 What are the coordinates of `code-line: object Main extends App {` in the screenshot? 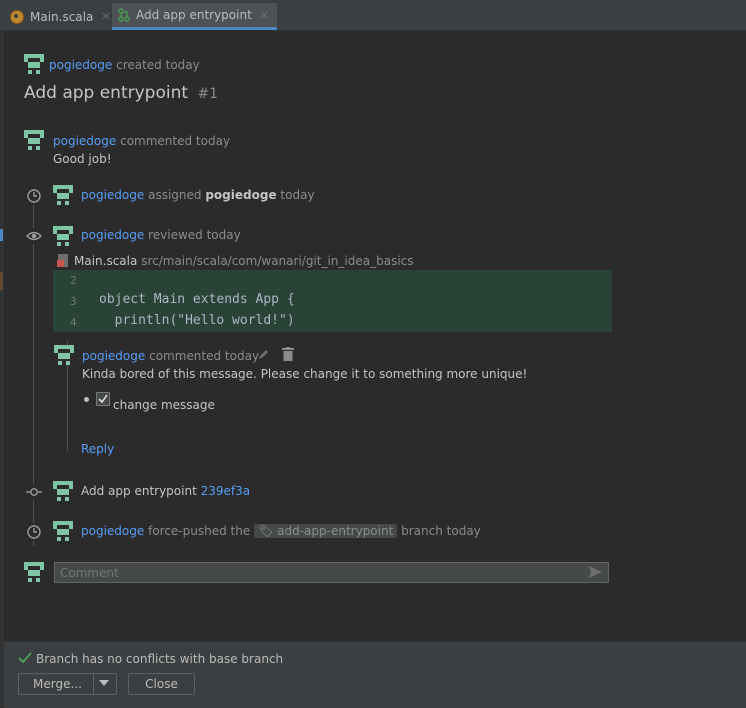 It's located at (197, 299).